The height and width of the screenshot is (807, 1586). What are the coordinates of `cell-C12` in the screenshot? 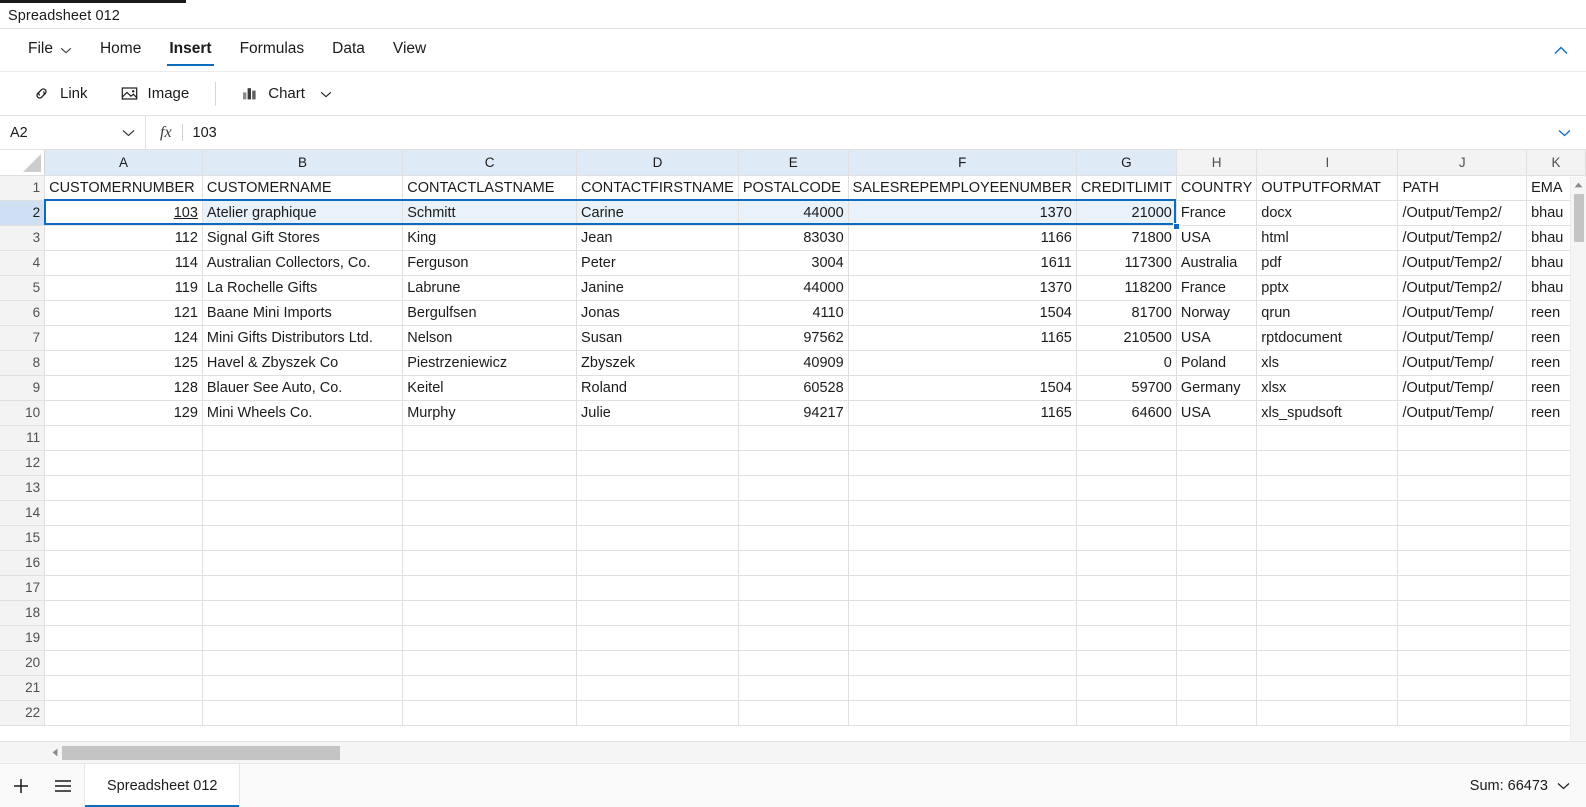 It's located at (490, 463).